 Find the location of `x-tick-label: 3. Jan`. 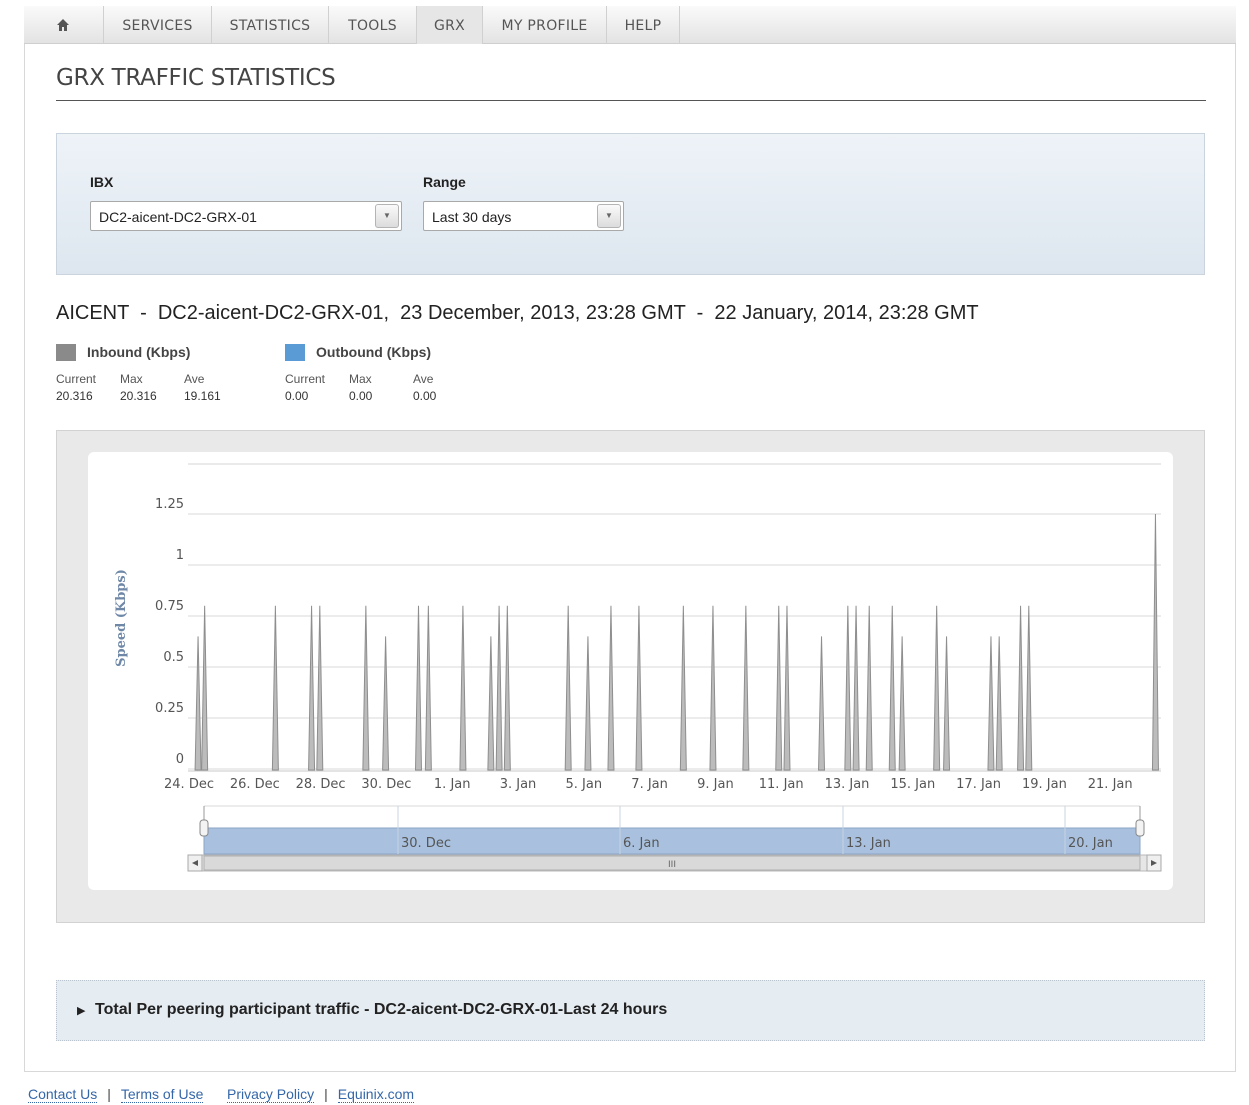

x-tick-label: 3. Jan is located at coordinates (518, 784).